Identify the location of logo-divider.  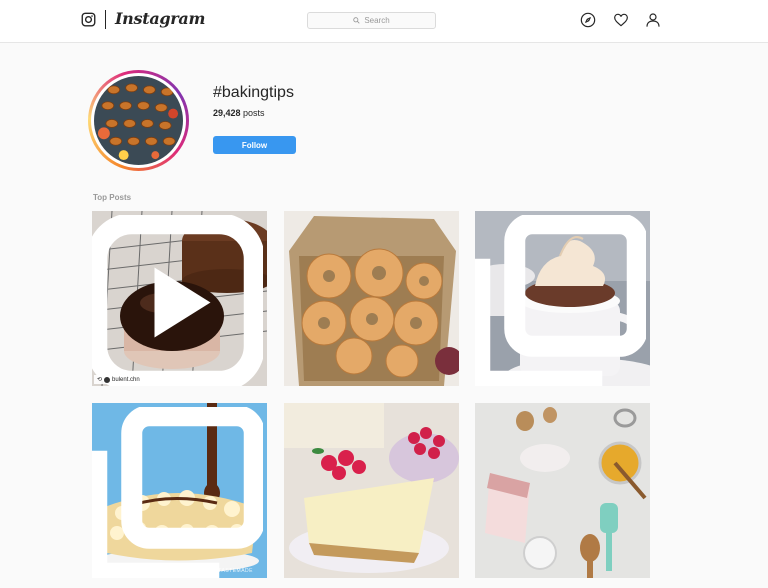
(105, 19).